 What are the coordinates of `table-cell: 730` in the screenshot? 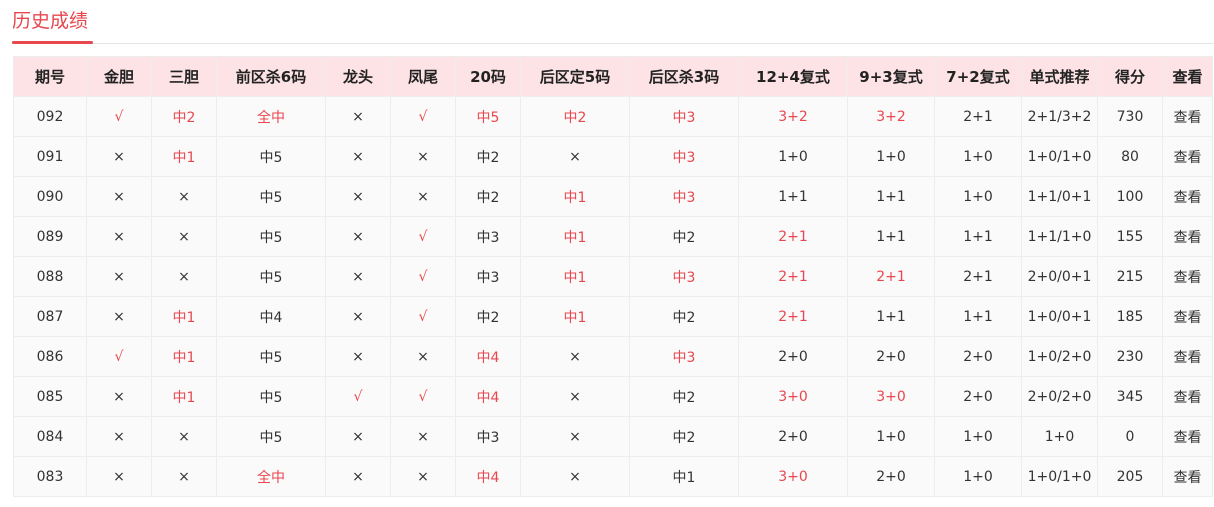 It's located at (1130, 116).